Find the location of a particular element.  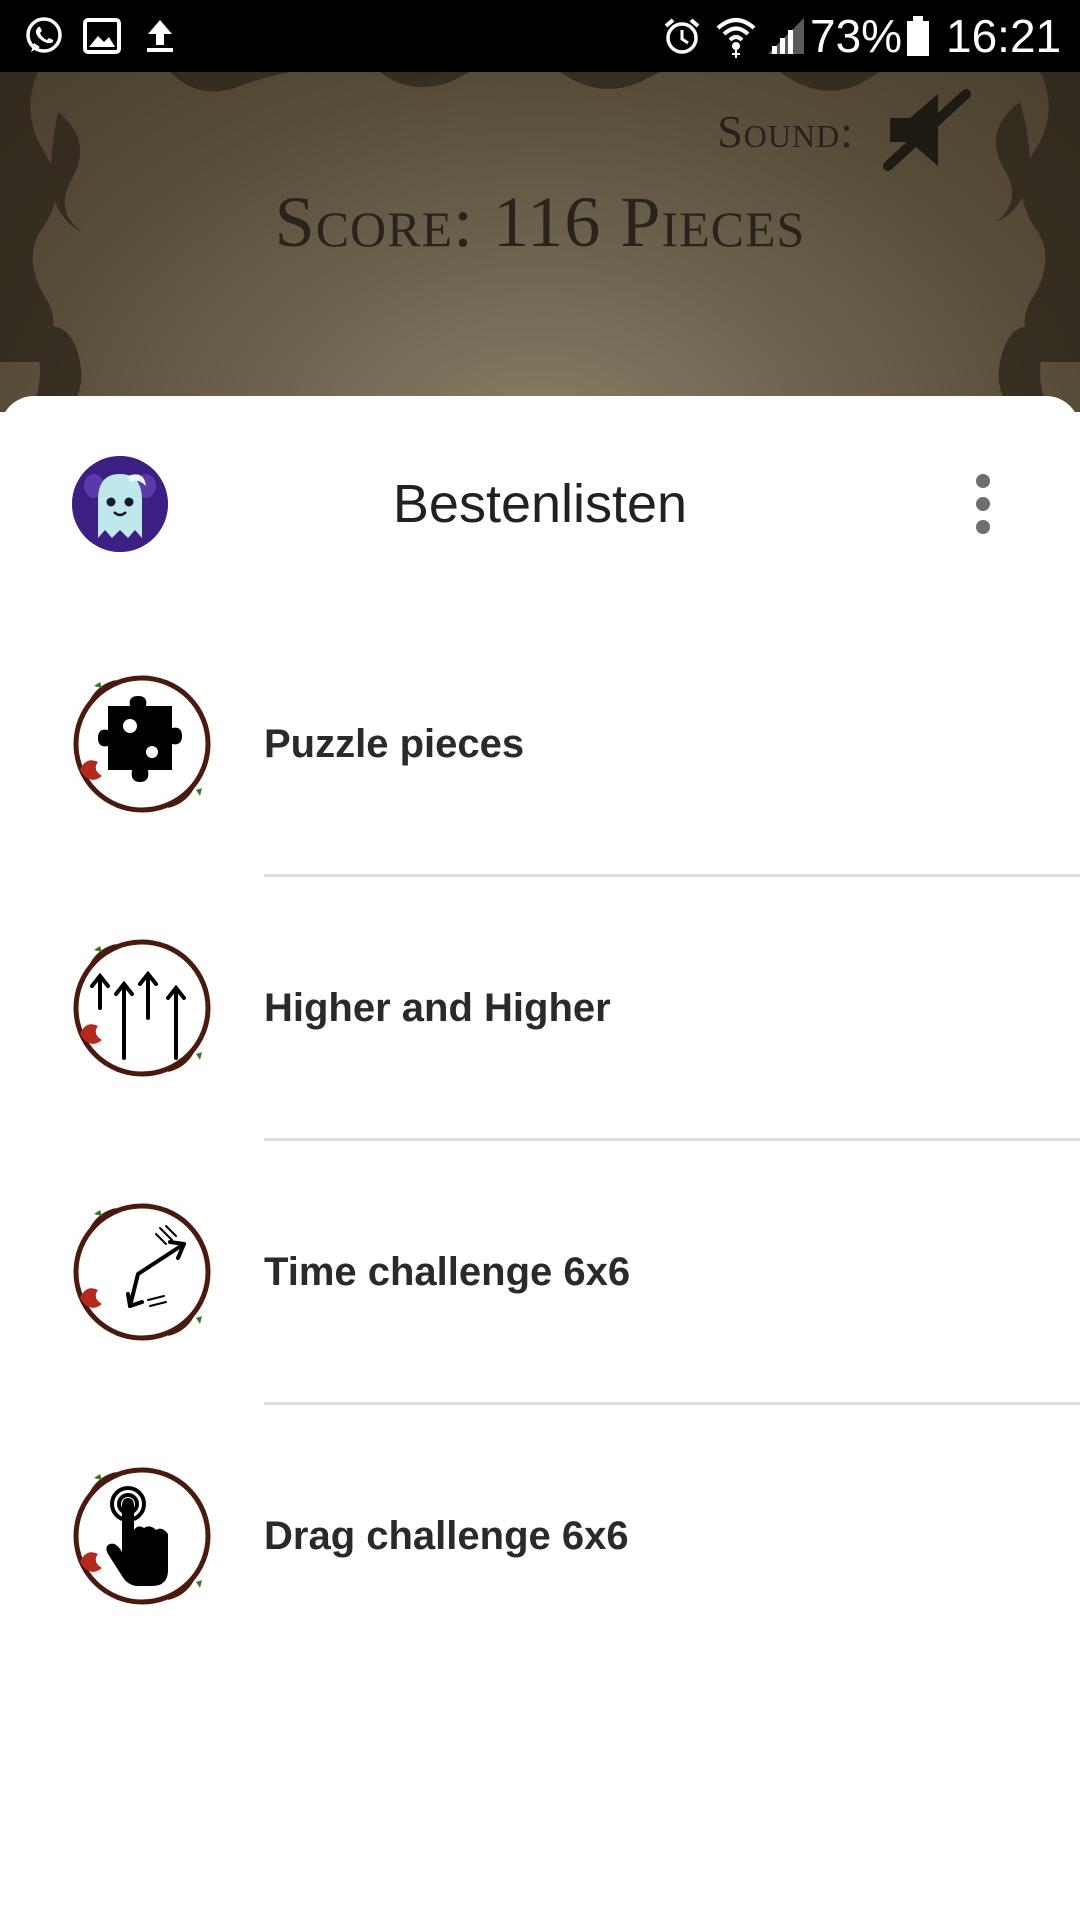

player-avatar is located at coordinates (120, 504).